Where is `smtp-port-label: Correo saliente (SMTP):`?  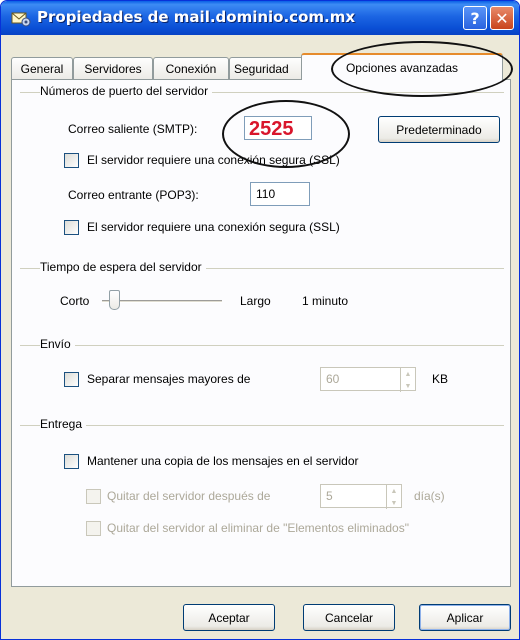 smtp-port-label: Correo saliente (SMTP): is located at coordinates (133, 129).